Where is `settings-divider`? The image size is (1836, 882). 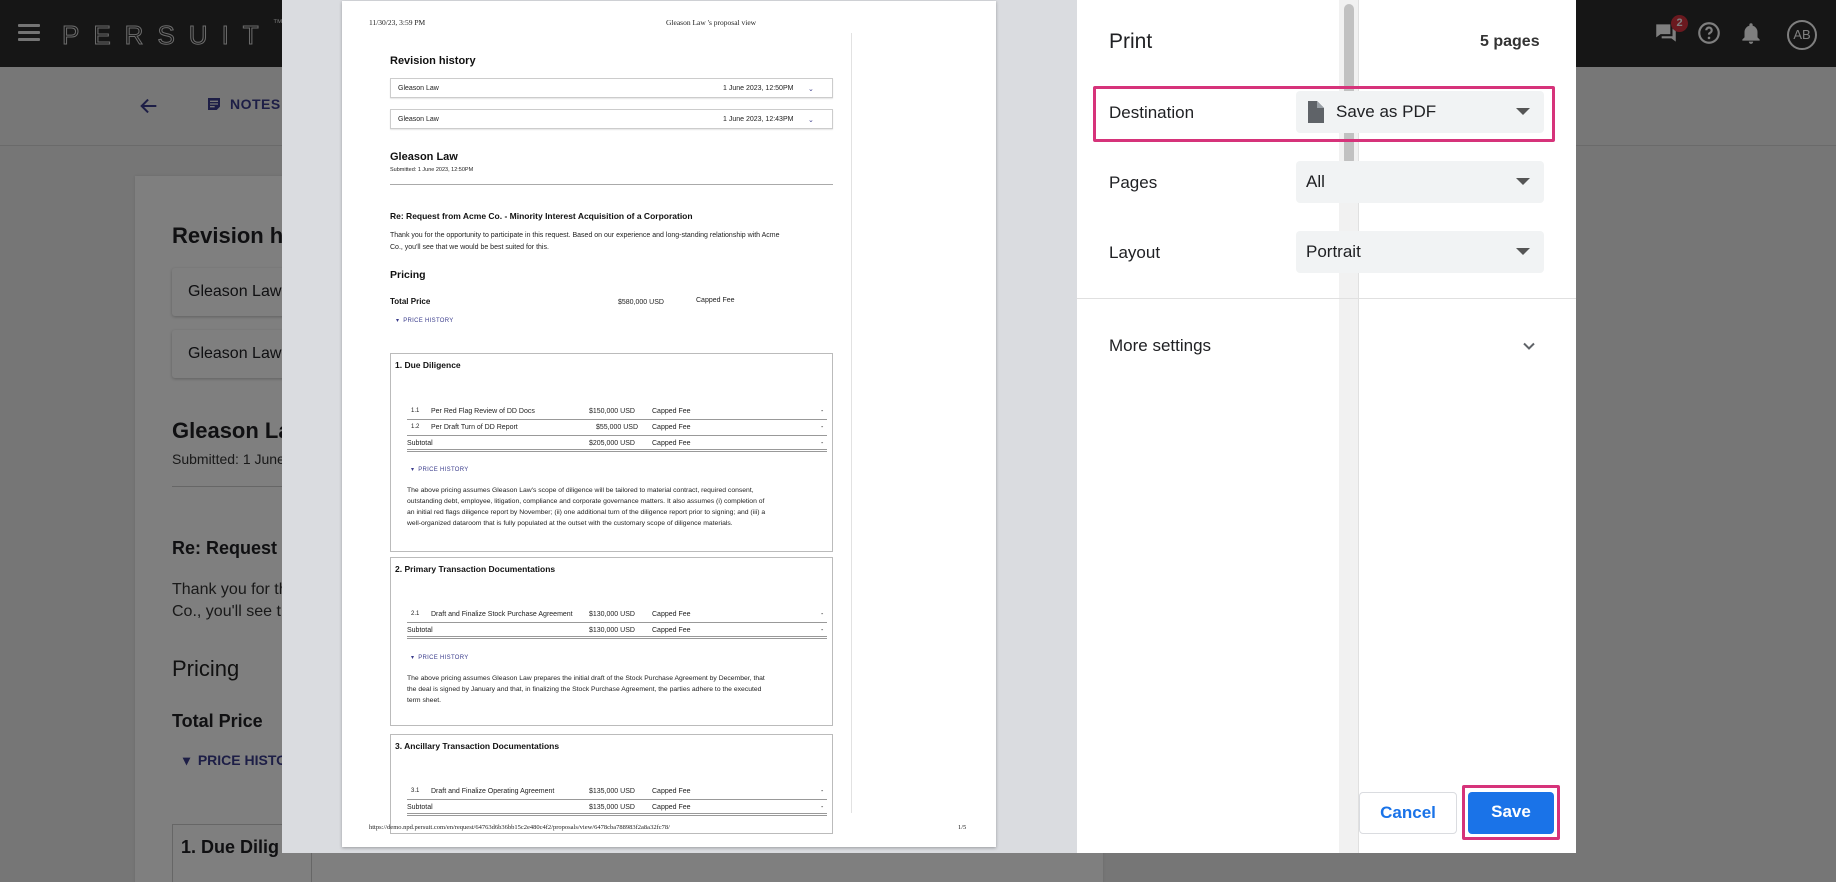
settings-divider is located at coordinates (1326, 298).